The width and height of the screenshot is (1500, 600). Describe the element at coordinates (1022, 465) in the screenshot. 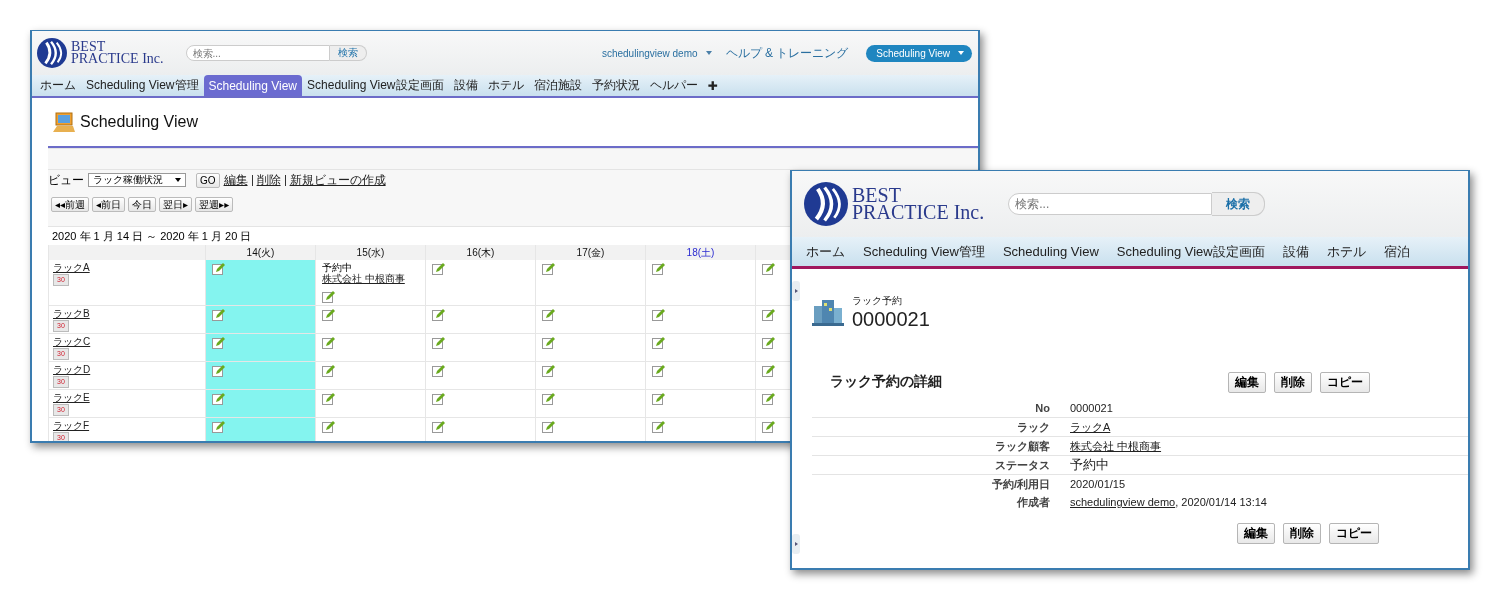

I see `field-label: ステータス` at that location.